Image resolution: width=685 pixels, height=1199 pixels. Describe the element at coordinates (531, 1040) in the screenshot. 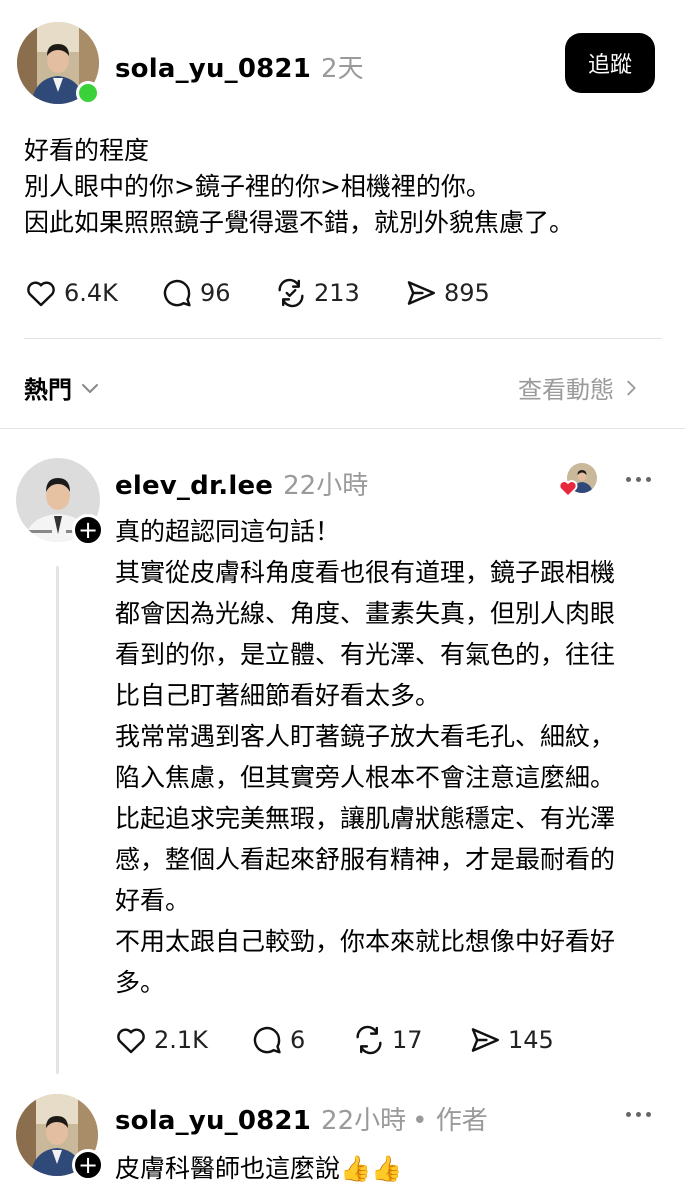

I see `share-count: 145` at that location.